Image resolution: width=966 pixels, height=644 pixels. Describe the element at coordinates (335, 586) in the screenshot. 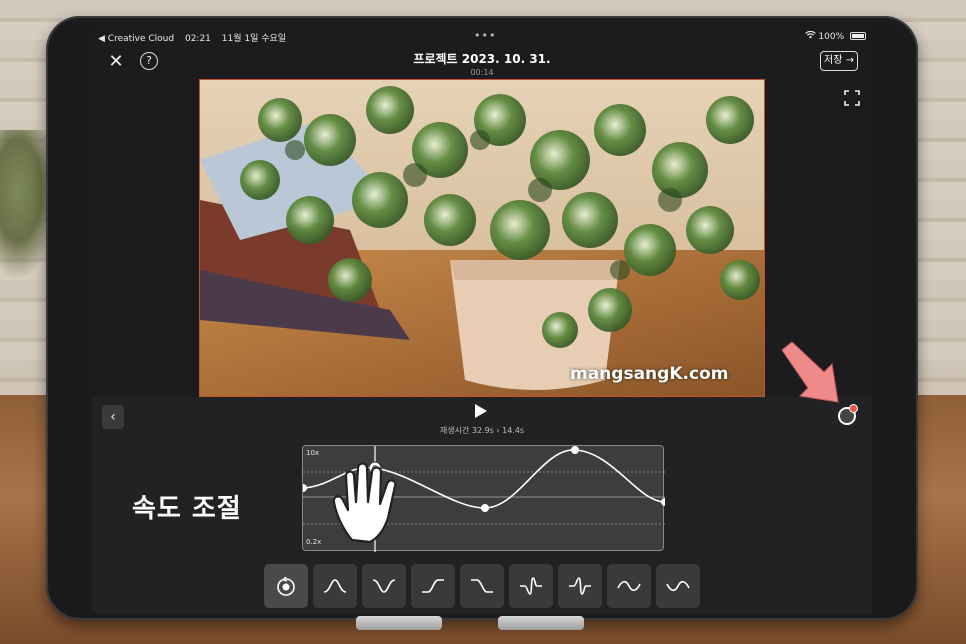

I see `preset-hill` at that location.